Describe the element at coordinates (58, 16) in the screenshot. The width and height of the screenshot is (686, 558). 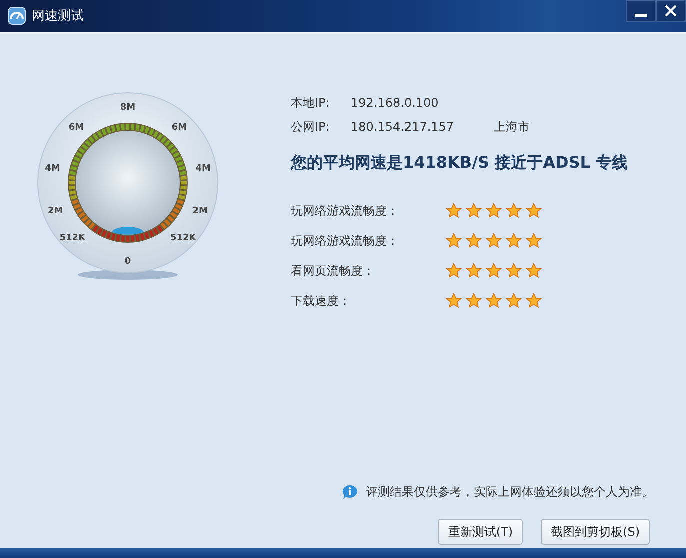
I see `window-title: 网速测试` at that location.